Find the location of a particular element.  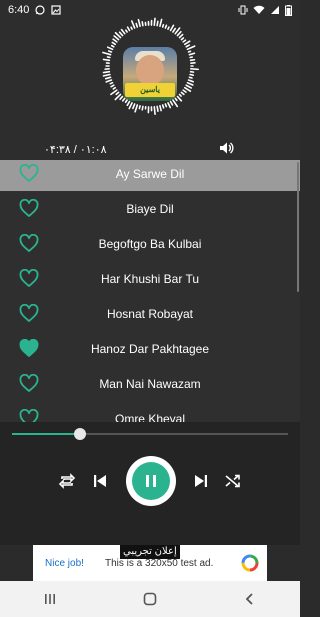

whatsapp-icon is located at coordinates (40, 10).